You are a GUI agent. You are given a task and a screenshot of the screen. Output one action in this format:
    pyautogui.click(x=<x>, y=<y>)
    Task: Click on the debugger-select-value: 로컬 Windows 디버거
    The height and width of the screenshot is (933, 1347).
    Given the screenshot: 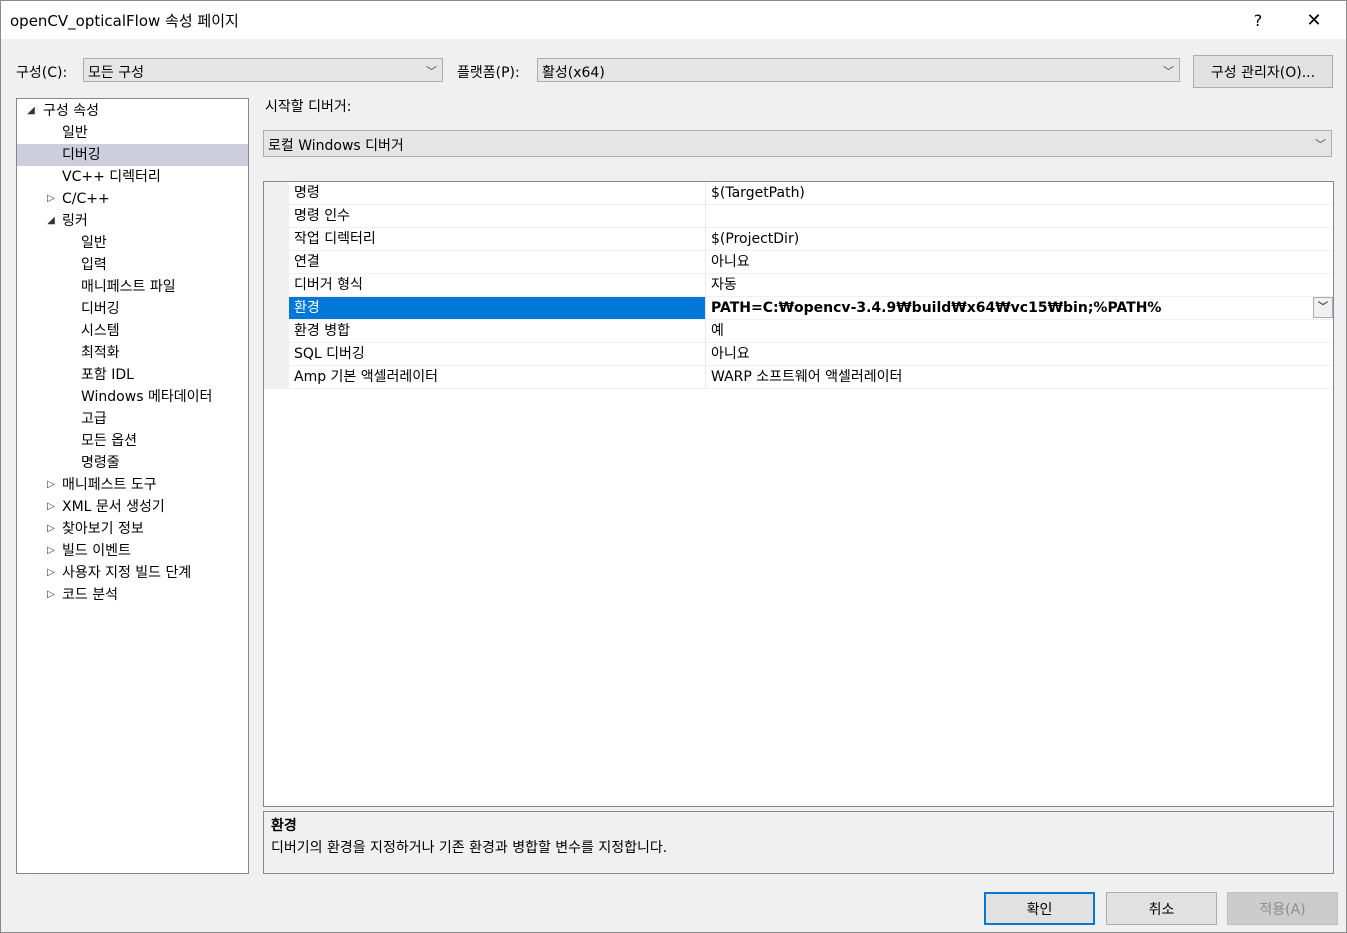 What is the action you would take?
    pyautogui.click(x=336, y=146)
    